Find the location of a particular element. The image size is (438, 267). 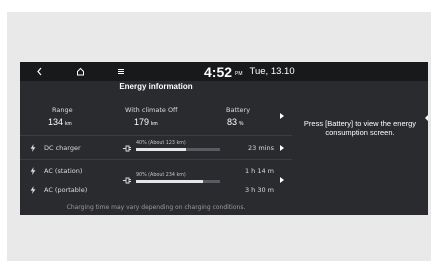

ac-chevron-icon is located at coordinates (282, 180).